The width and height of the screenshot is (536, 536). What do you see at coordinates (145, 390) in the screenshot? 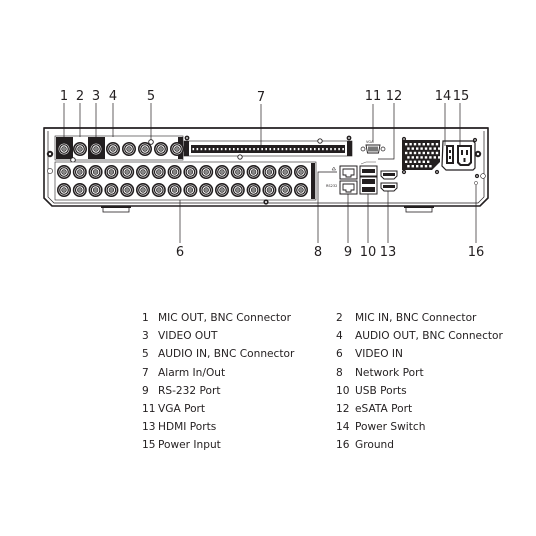
I see `legend-number: 9` at bounding box center [145, 390].